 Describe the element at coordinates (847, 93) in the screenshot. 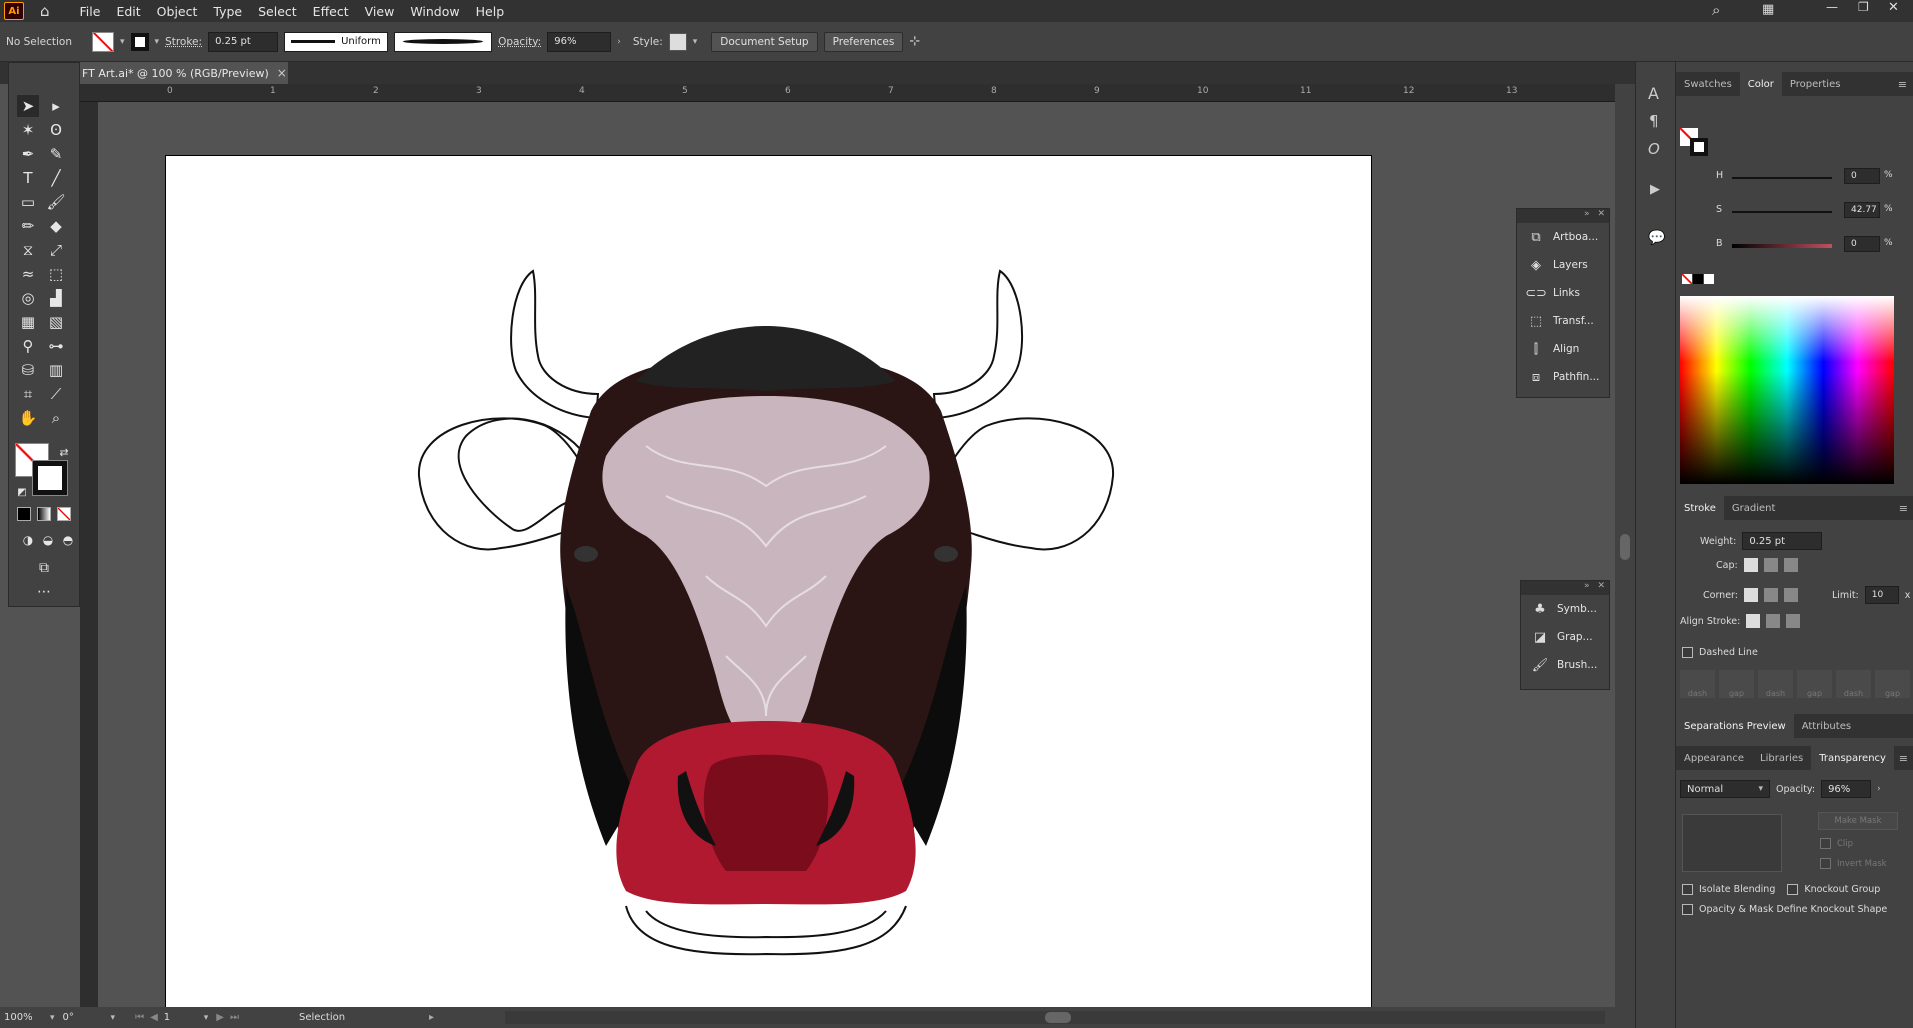

I see `horizontal-ruler: 0 1 2 3 4 5 6 7 8 9 10 11 12 13` at that location.